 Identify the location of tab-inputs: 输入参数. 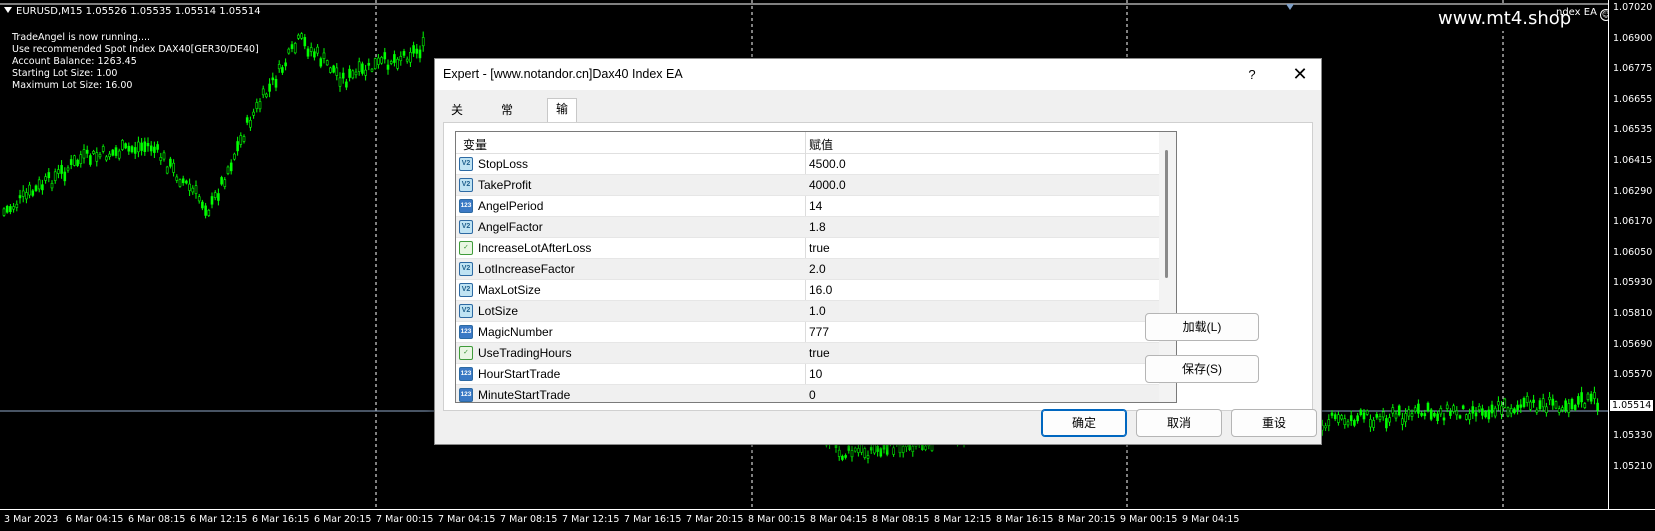
(562, 137).